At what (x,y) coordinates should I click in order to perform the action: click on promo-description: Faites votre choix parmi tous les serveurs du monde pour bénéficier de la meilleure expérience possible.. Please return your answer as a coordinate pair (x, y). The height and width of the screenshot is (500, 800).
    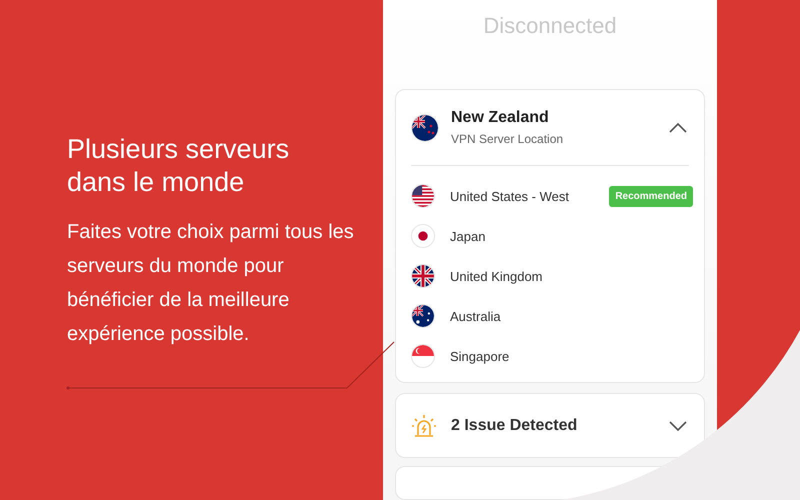
    Looking at the image, I should click on (211, 283).